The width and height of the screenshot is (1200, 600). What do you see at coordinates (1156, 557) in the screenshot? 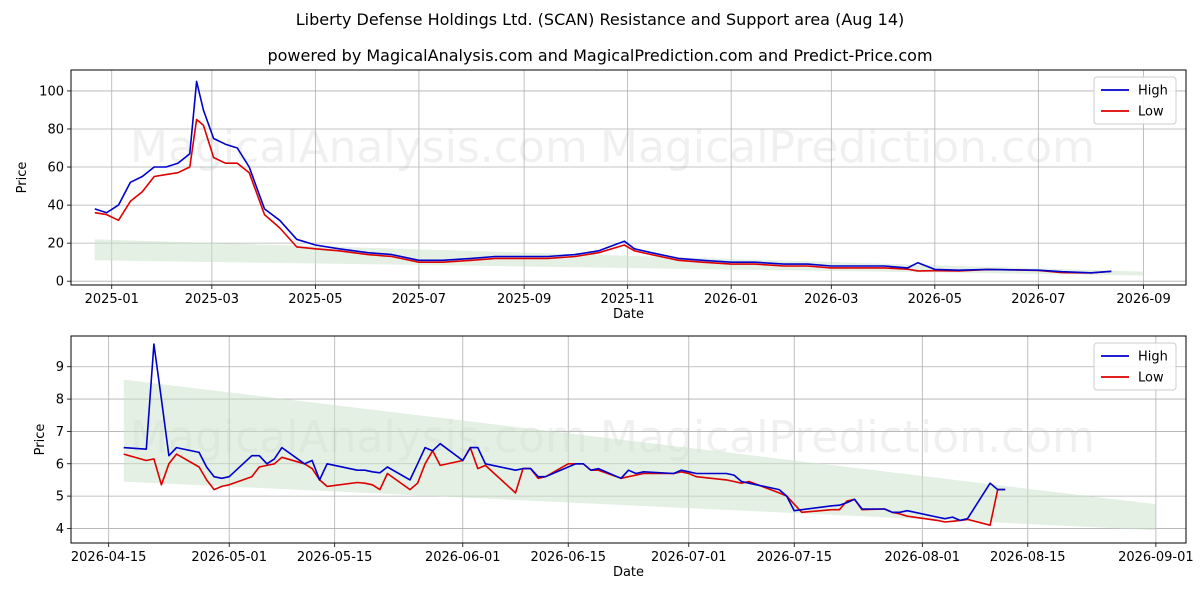
I see `x-tick-label: 2026-09-01` at bounding box center [1156, 557].